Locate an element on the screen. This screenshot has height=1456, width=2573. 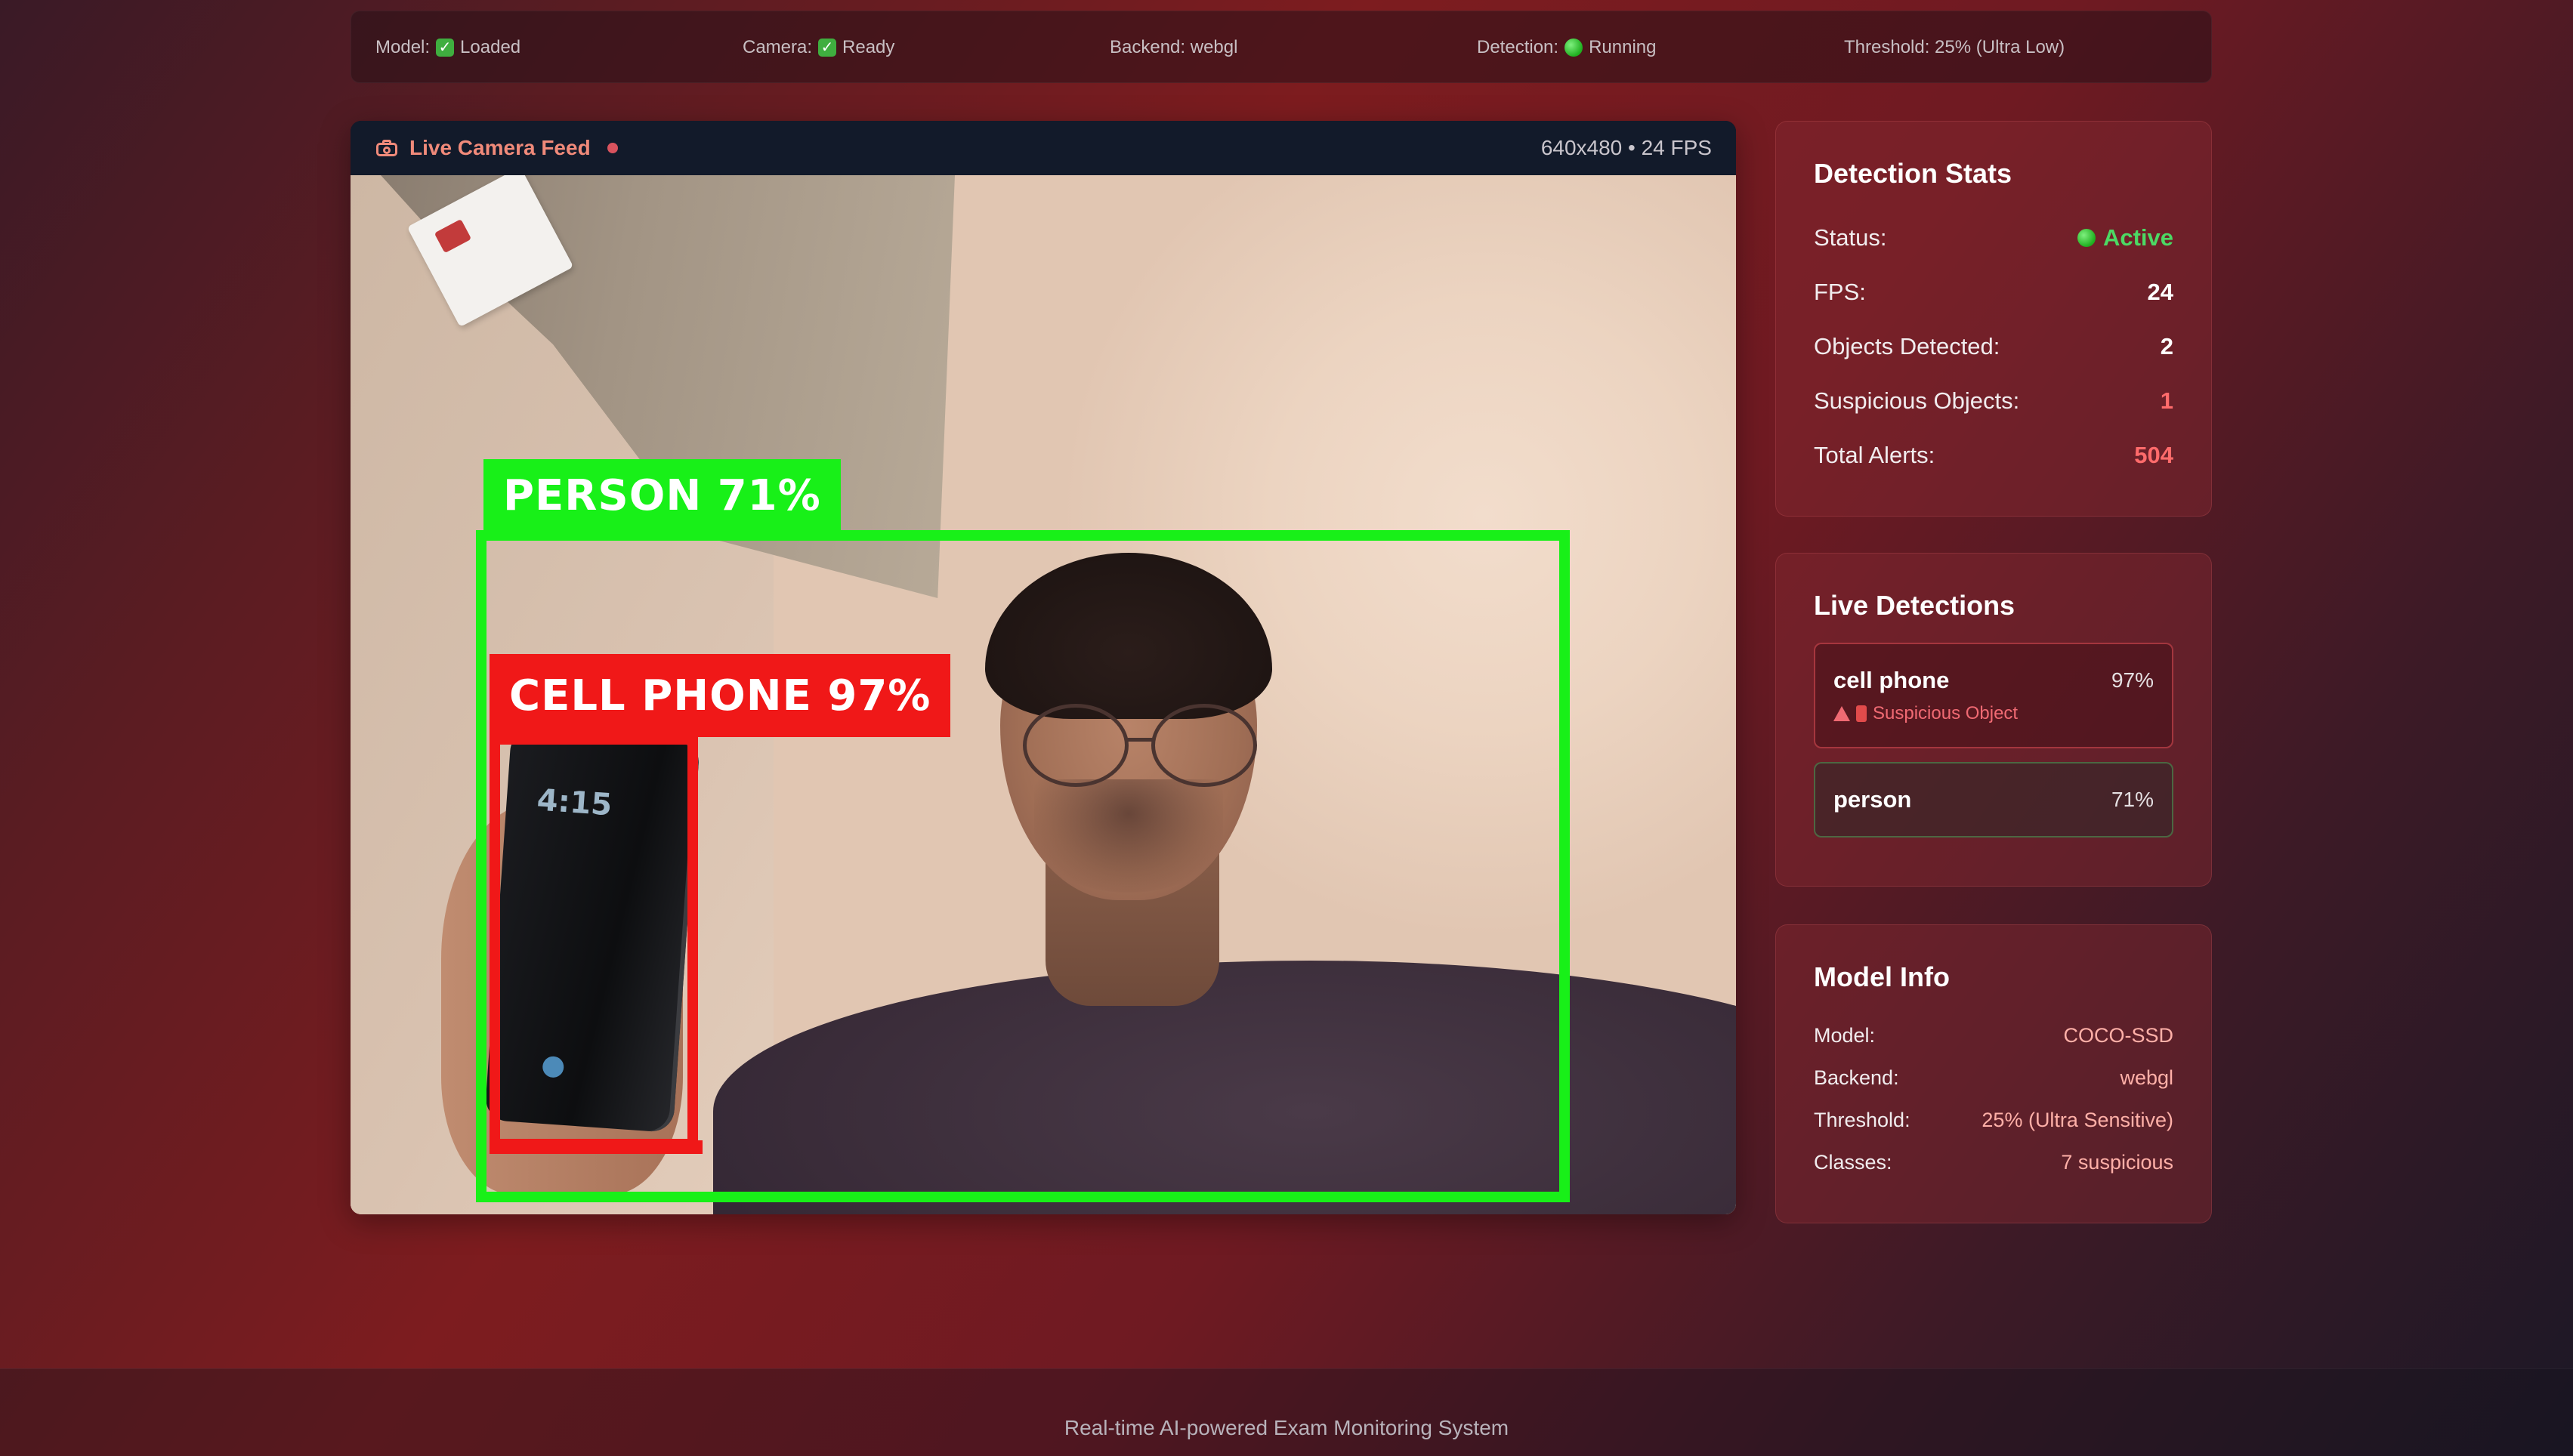
model-label: Model: is located at coordinates (1845, 1035).